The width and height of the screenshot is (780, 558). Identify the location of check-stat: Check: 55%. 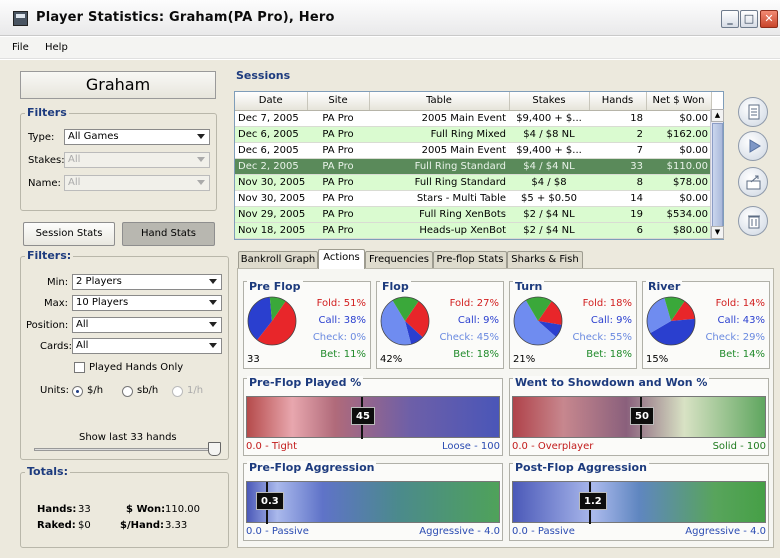
(602, 337).